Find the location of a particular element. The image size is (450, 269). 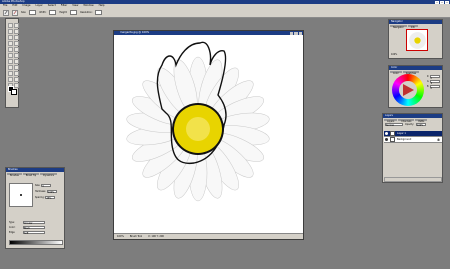

type-tool is located at coordinates (16, 67).